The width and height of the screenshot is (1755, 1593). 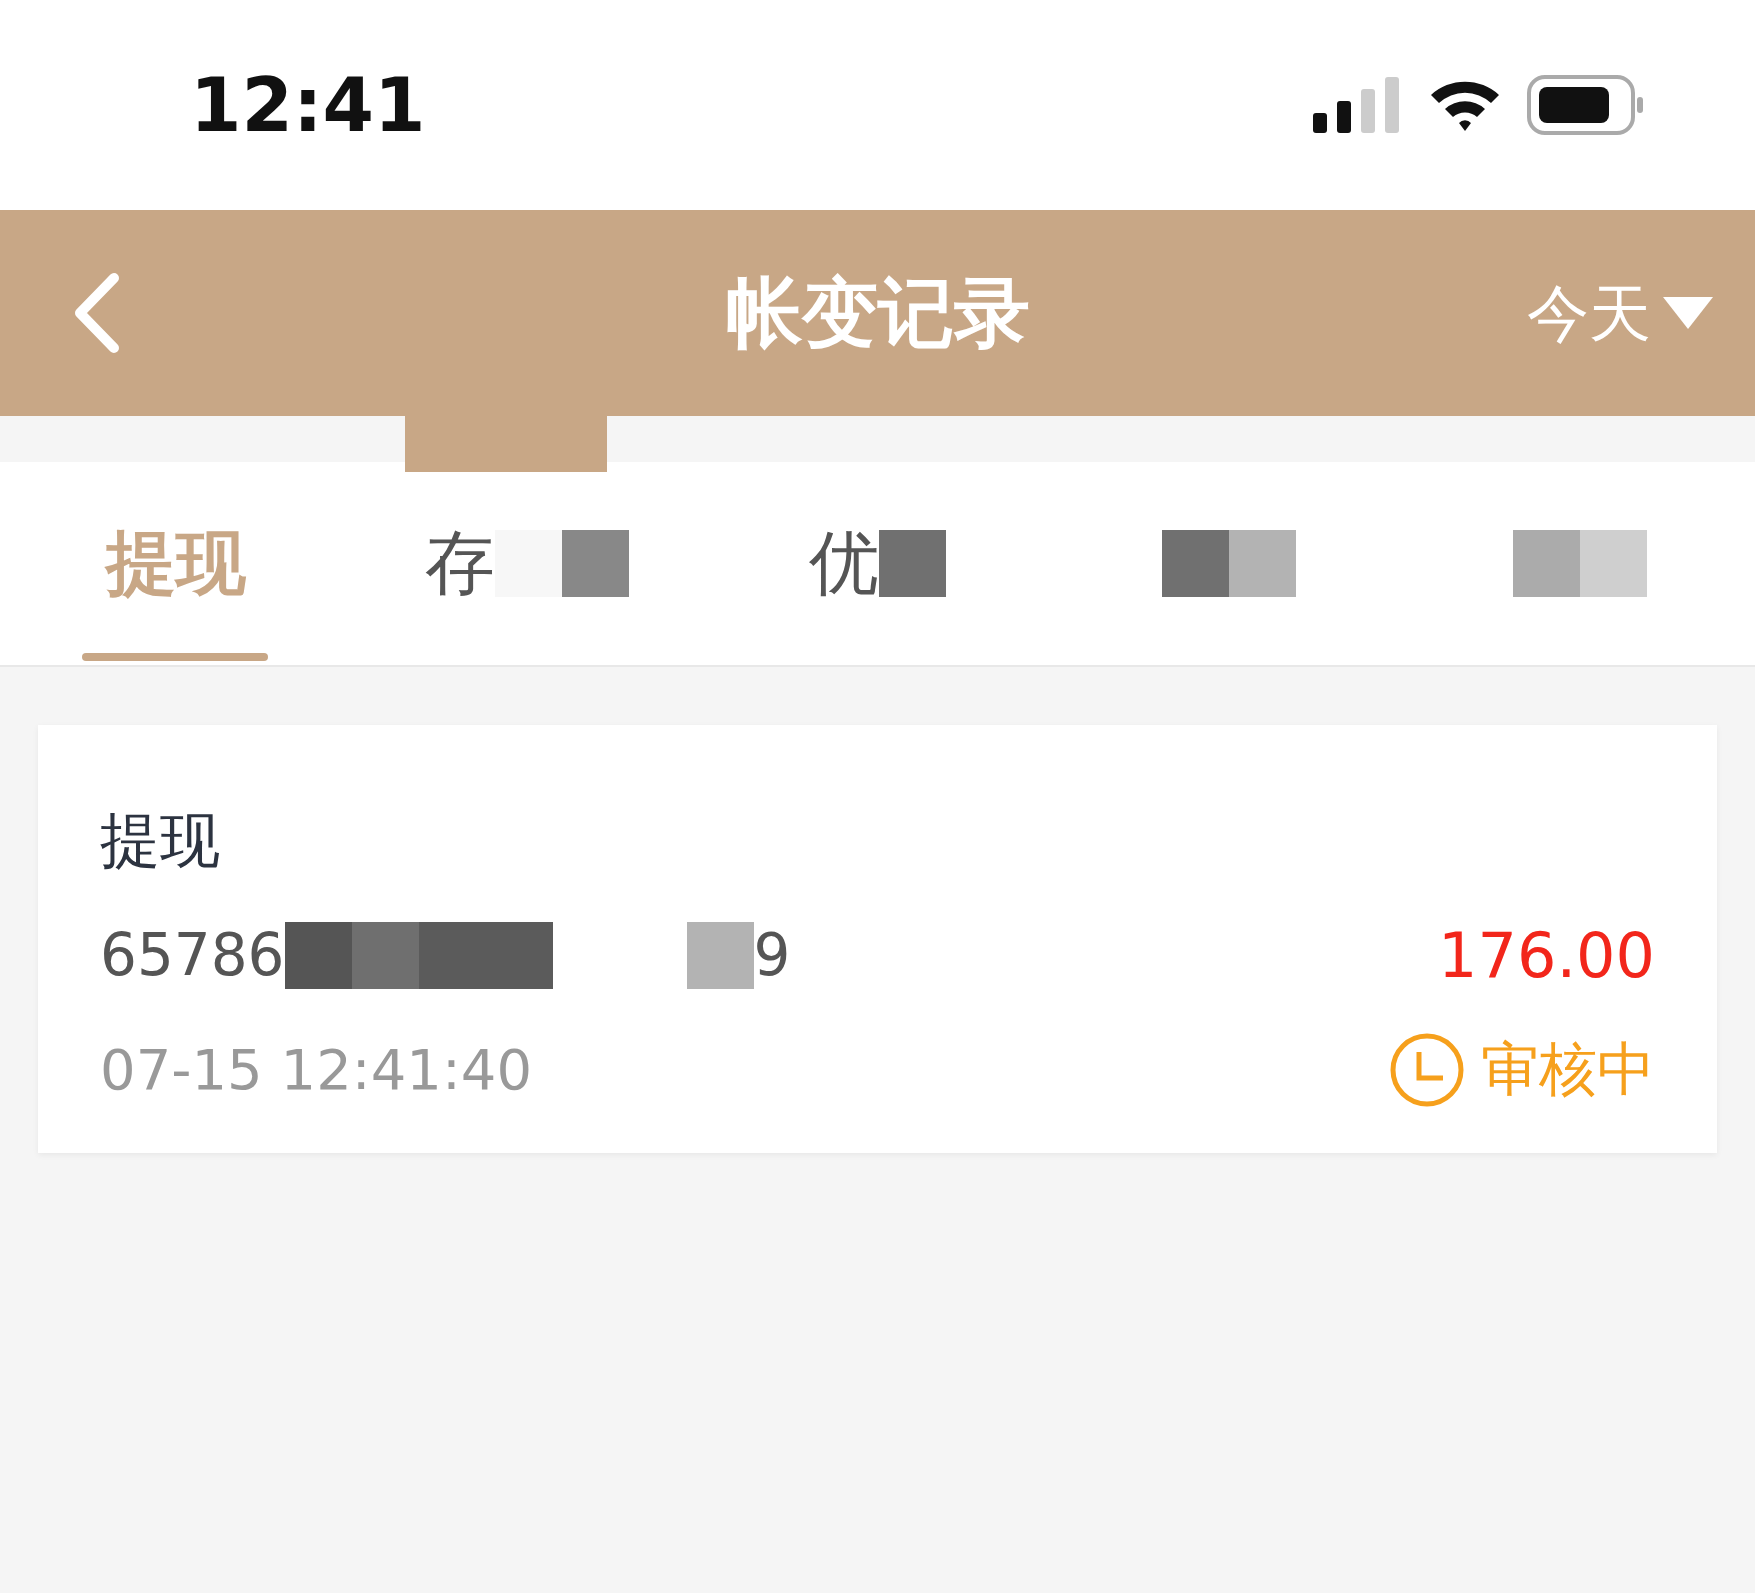 What do you see at coordinates (192, 955) in the screenshot?
I see `order-number: 65786` at bounding box center [192, 955].